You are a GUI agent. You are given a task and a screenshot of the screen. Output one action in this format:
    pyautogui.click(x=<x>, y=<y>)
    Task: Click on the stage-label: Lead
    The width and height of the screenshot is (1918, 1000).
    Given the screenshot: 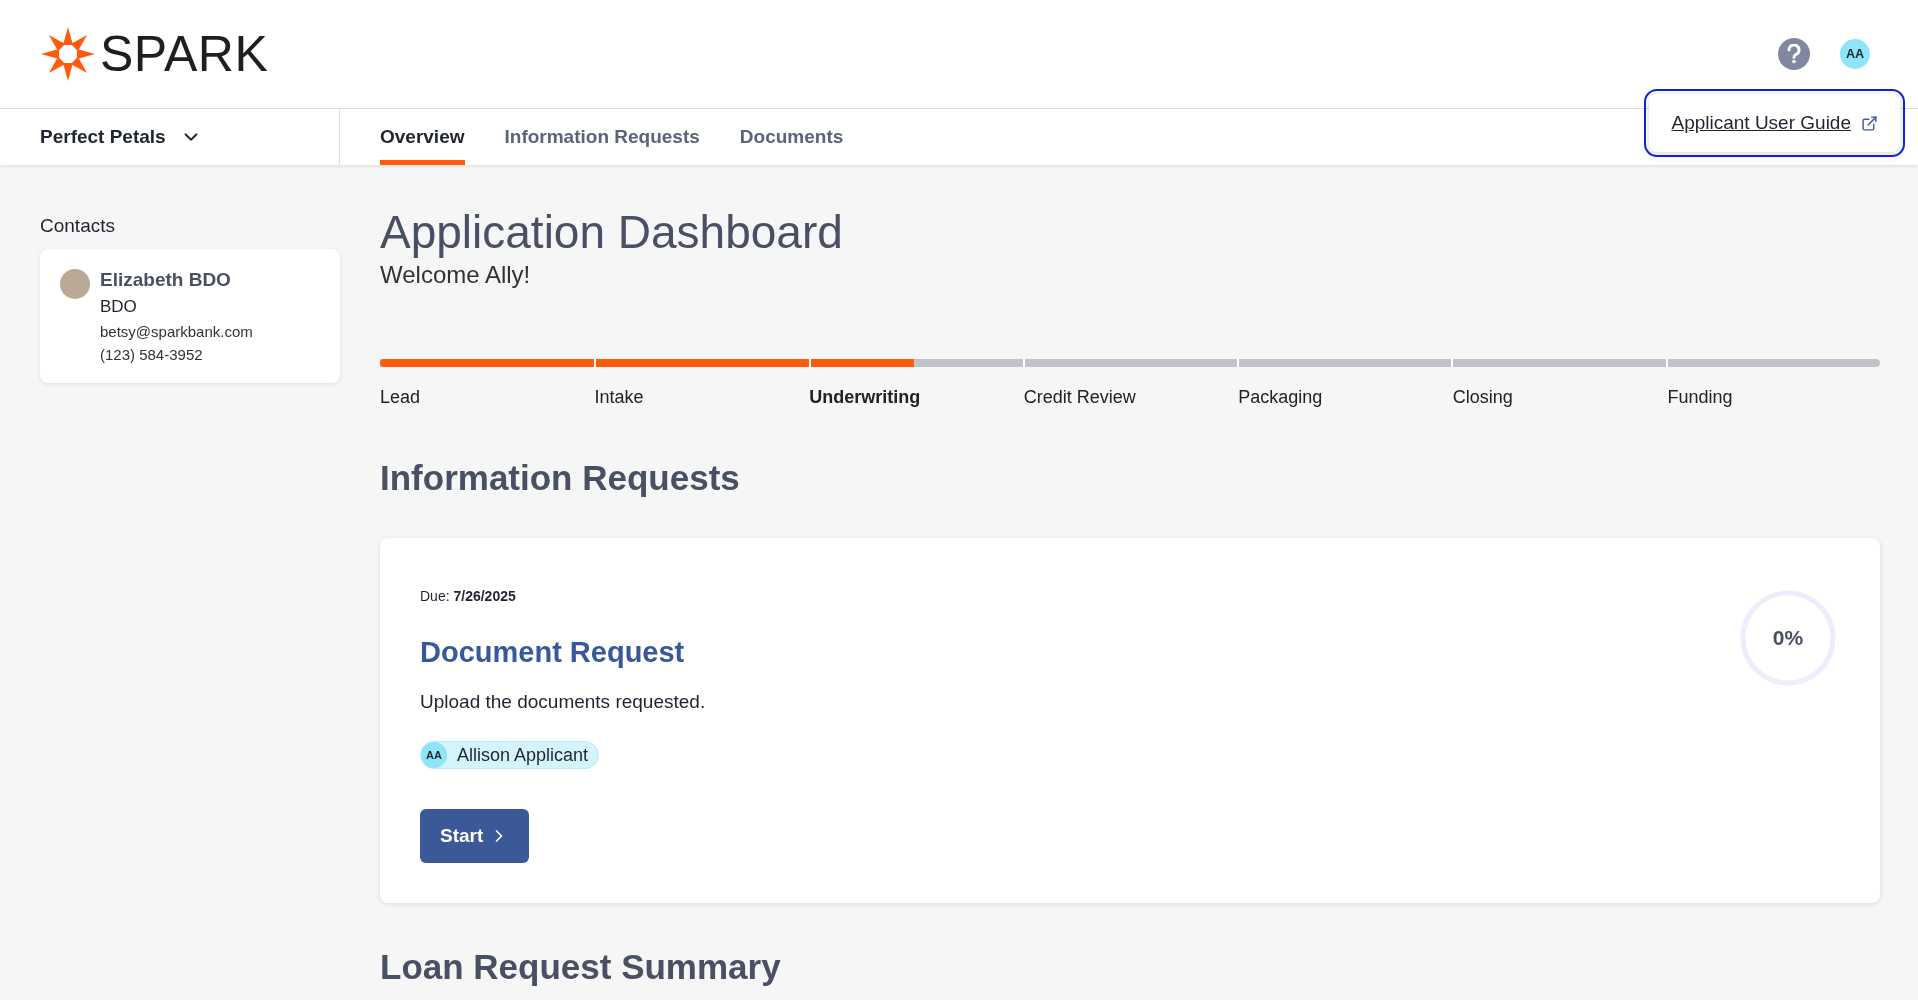 What is the action you would take?
    pyautogui.click(x=401, y=397)
    